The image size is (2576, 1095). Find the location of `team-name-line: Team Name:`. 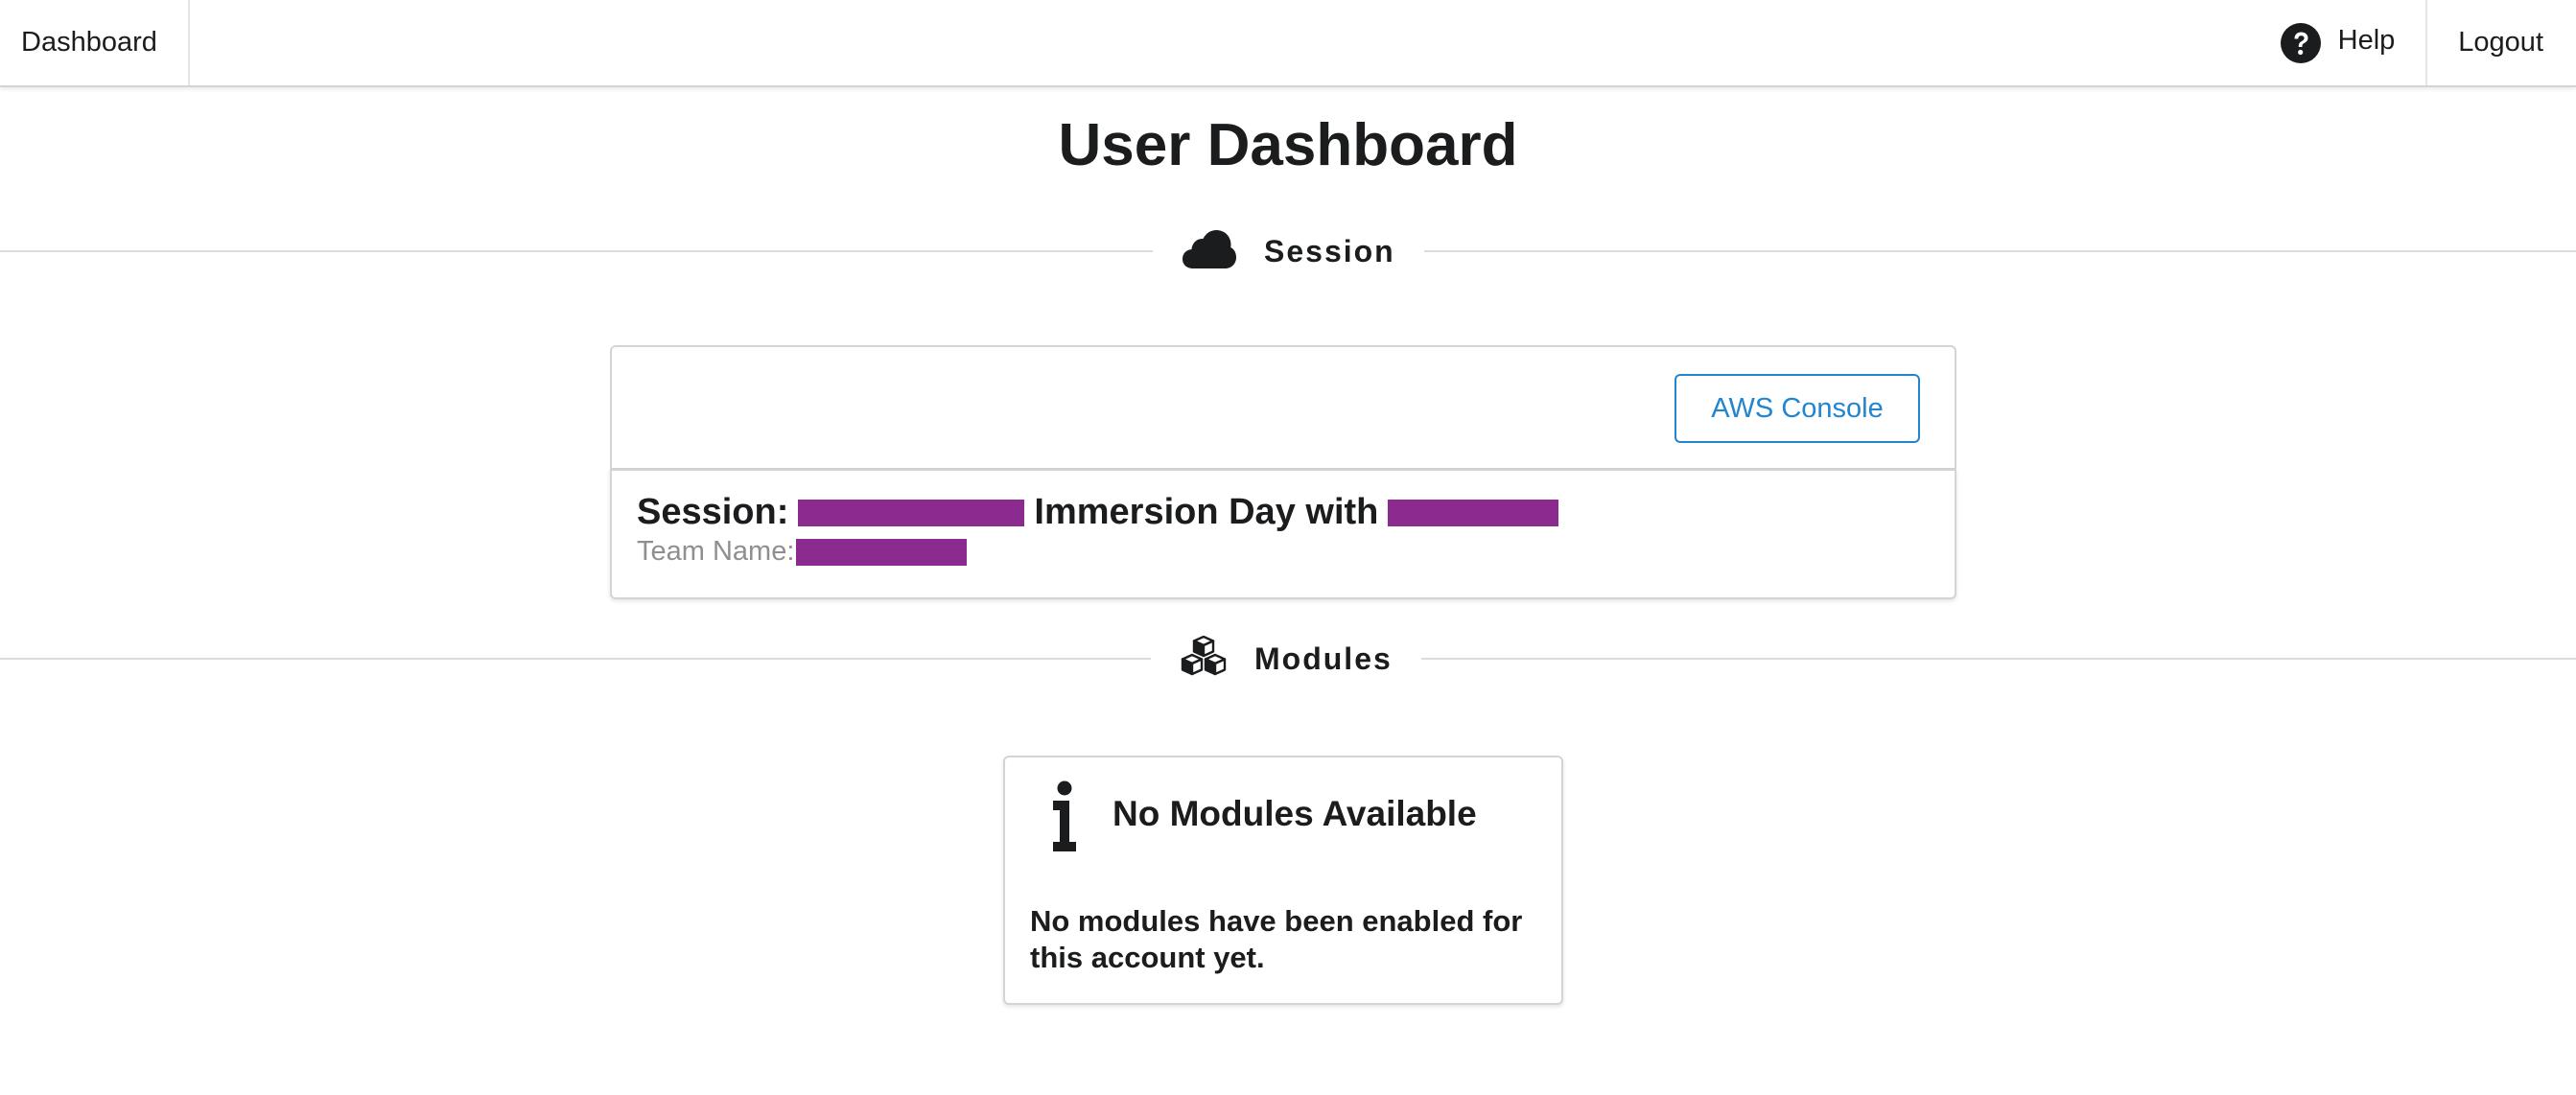

team-name-line: Team Name: is located at coordinates (802, 552).